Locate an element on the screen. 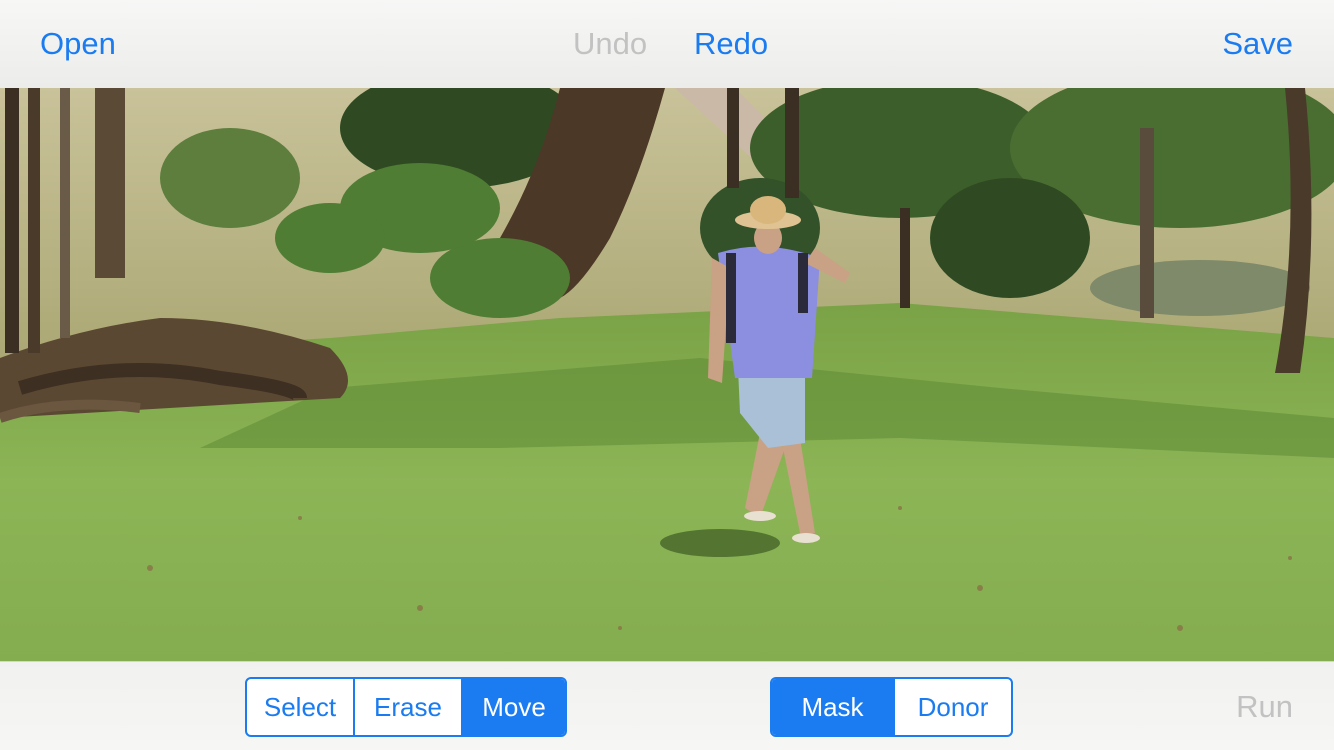 This screenshot has width=1334, height=750. tool-segmented-control: Select Erase Move is located at coordinates (406, 707).